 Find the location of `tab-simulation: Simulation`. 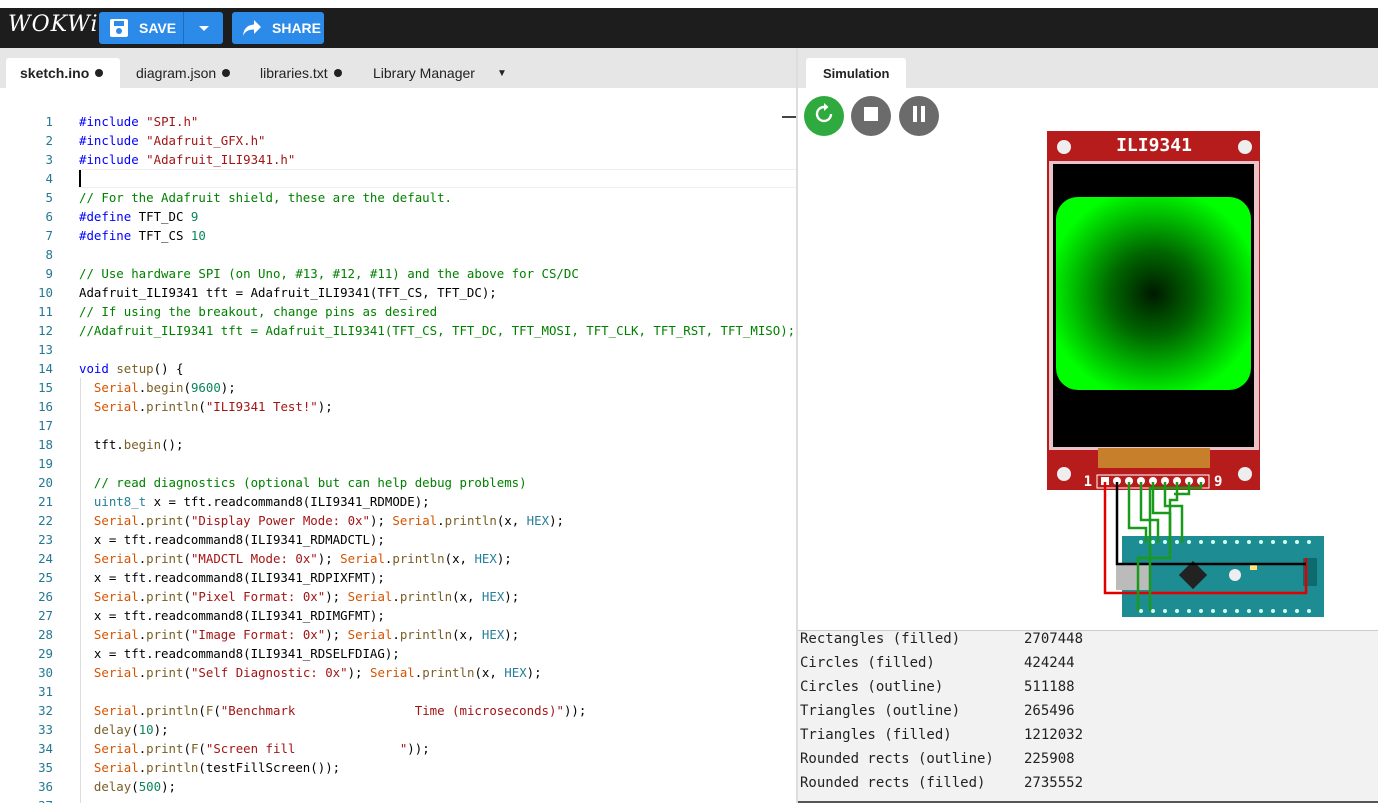

tab-simulation: Simulation is located at coordinates (856, 73).